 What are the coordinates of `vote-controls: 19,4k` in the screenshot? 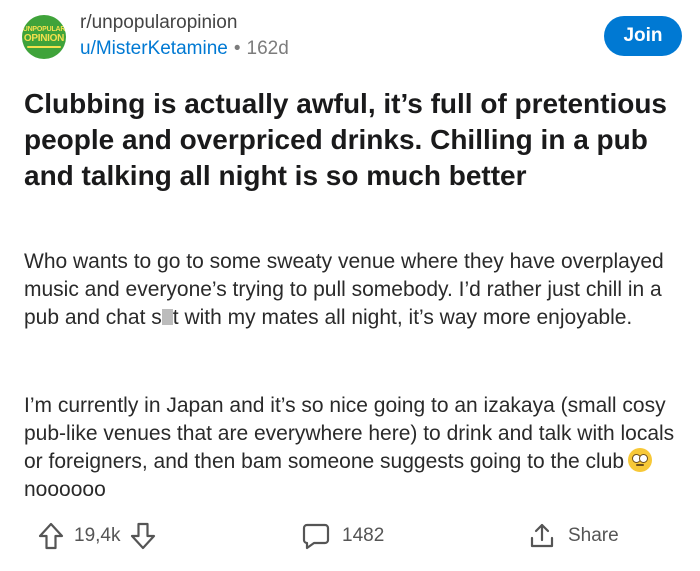 It's located at (97, 536).